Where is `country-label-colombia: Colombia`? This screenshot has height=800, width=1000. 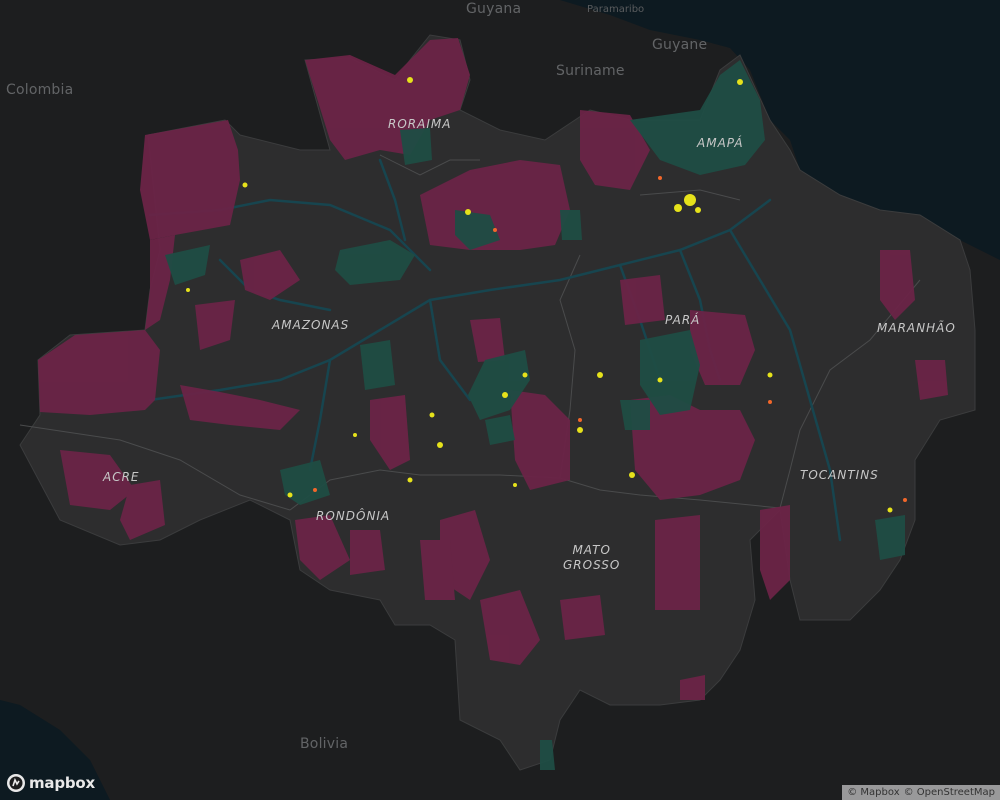
country-label-colombia: Colombia is located at coordinates (40, 90).